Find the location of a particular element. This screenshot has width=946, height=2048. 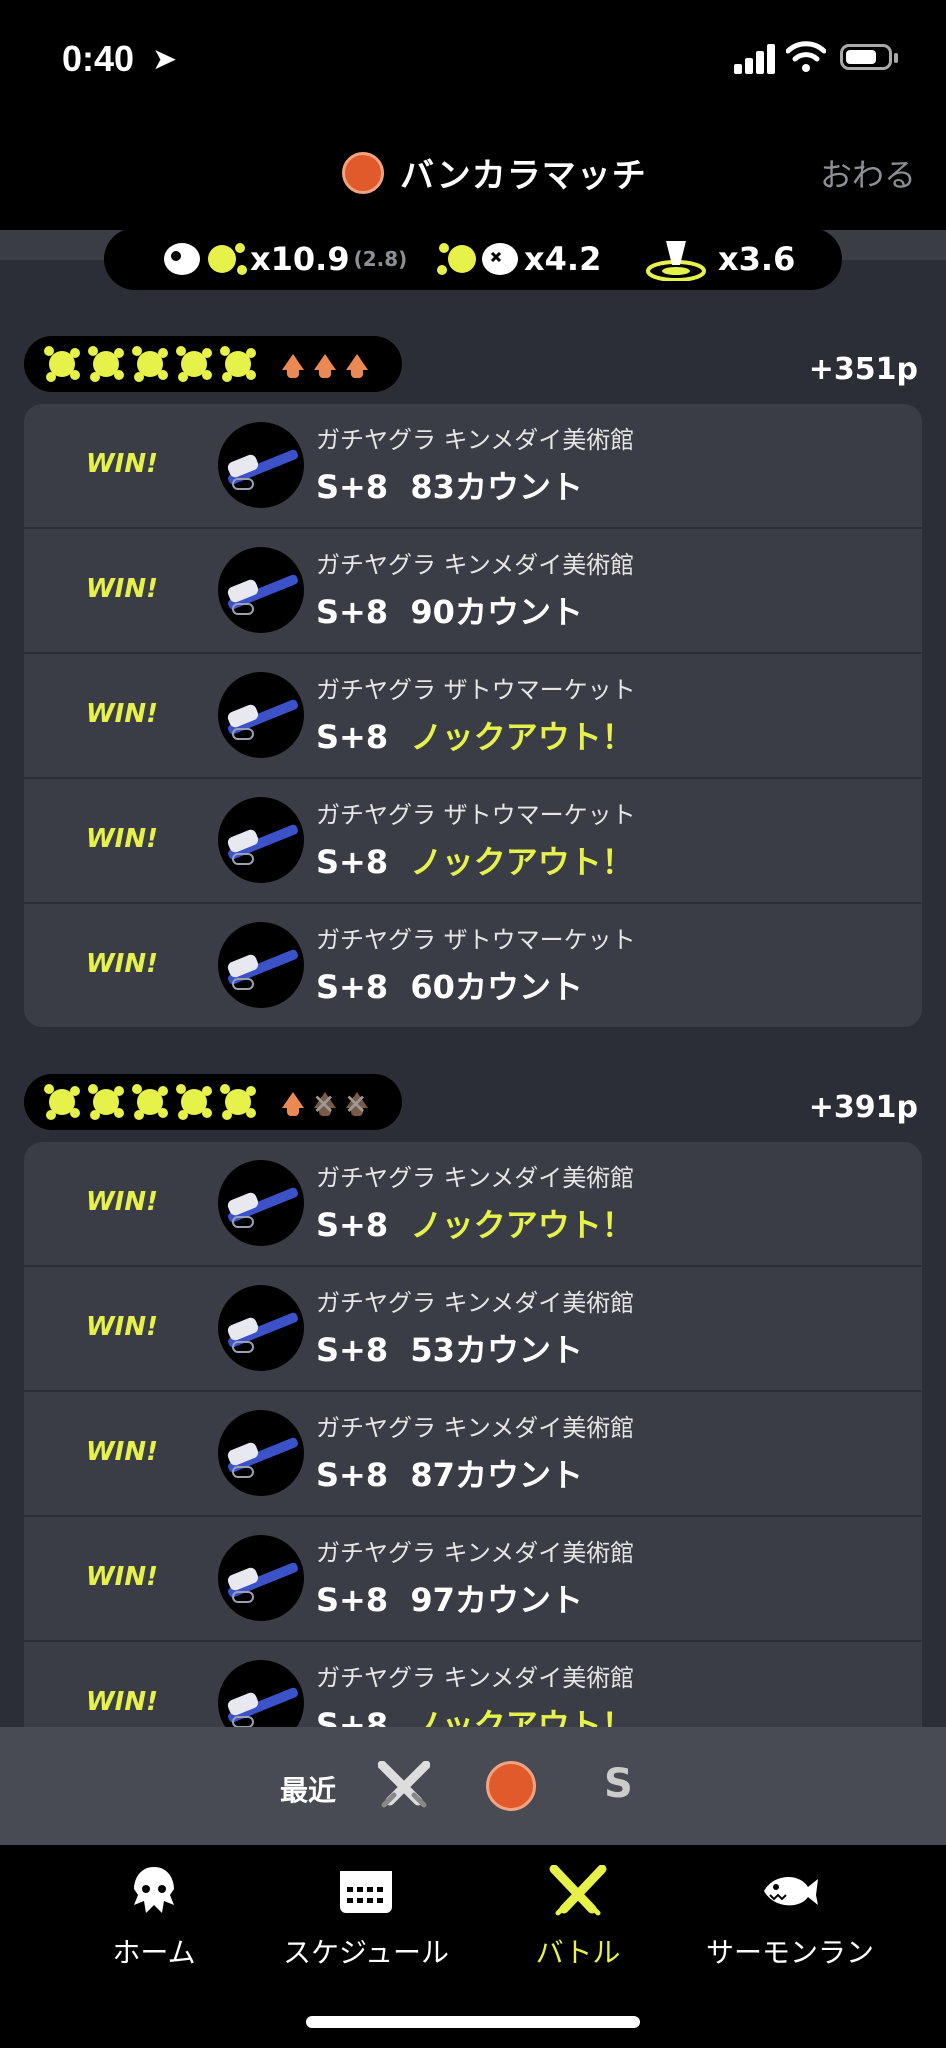

tab-salmon-run: サーモンラン is located at coordinates (790, 1918).